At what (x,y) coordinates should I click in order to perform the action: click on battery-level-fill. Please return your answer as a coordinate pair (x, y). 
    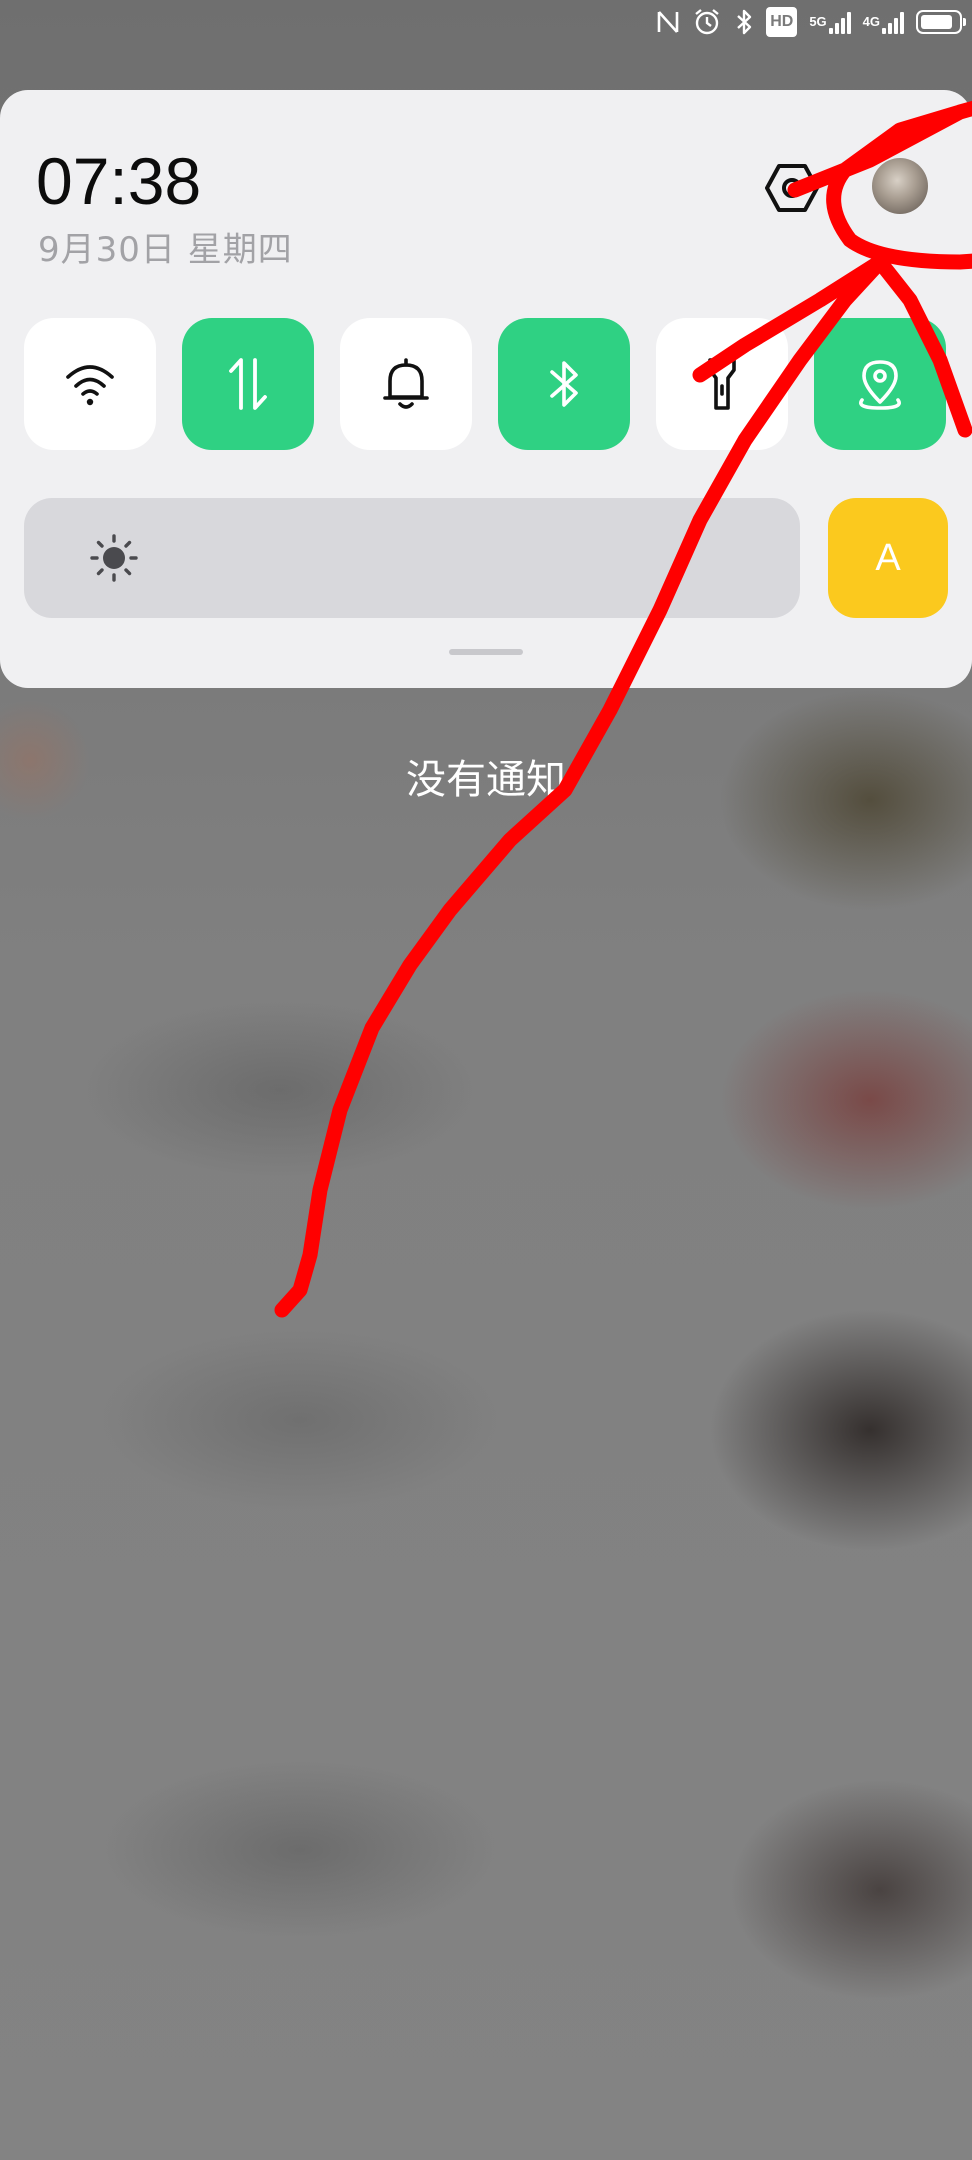
    Looking at the image, I should click on (936, 22).